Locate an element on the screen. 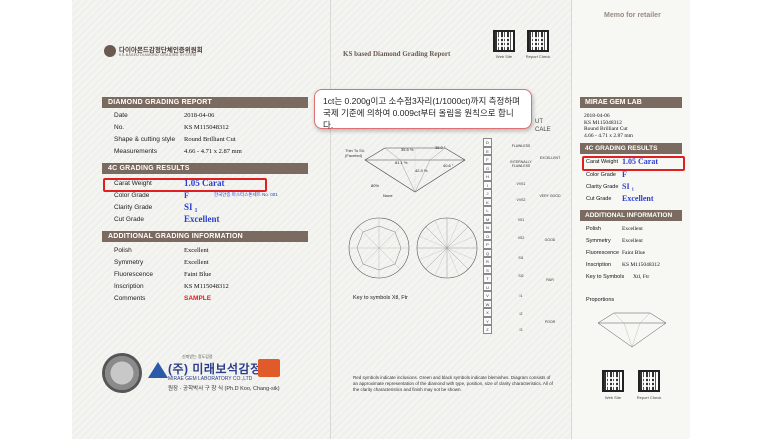 The height and width of the screenshot is (439, 780). scale-letter: J is located at coordinates (487, 193).